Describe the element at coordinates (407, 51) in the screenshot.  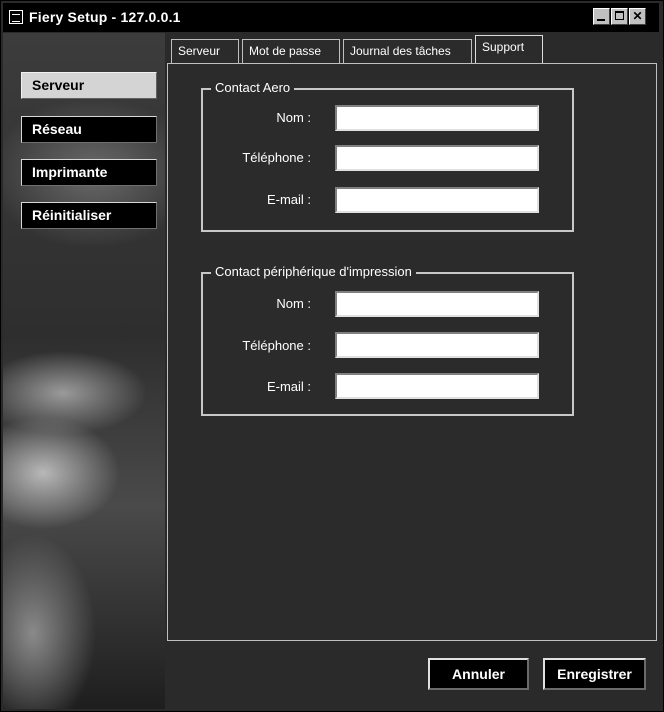
I see `tab-journal-des-taches: Journal des tâches` at that location.